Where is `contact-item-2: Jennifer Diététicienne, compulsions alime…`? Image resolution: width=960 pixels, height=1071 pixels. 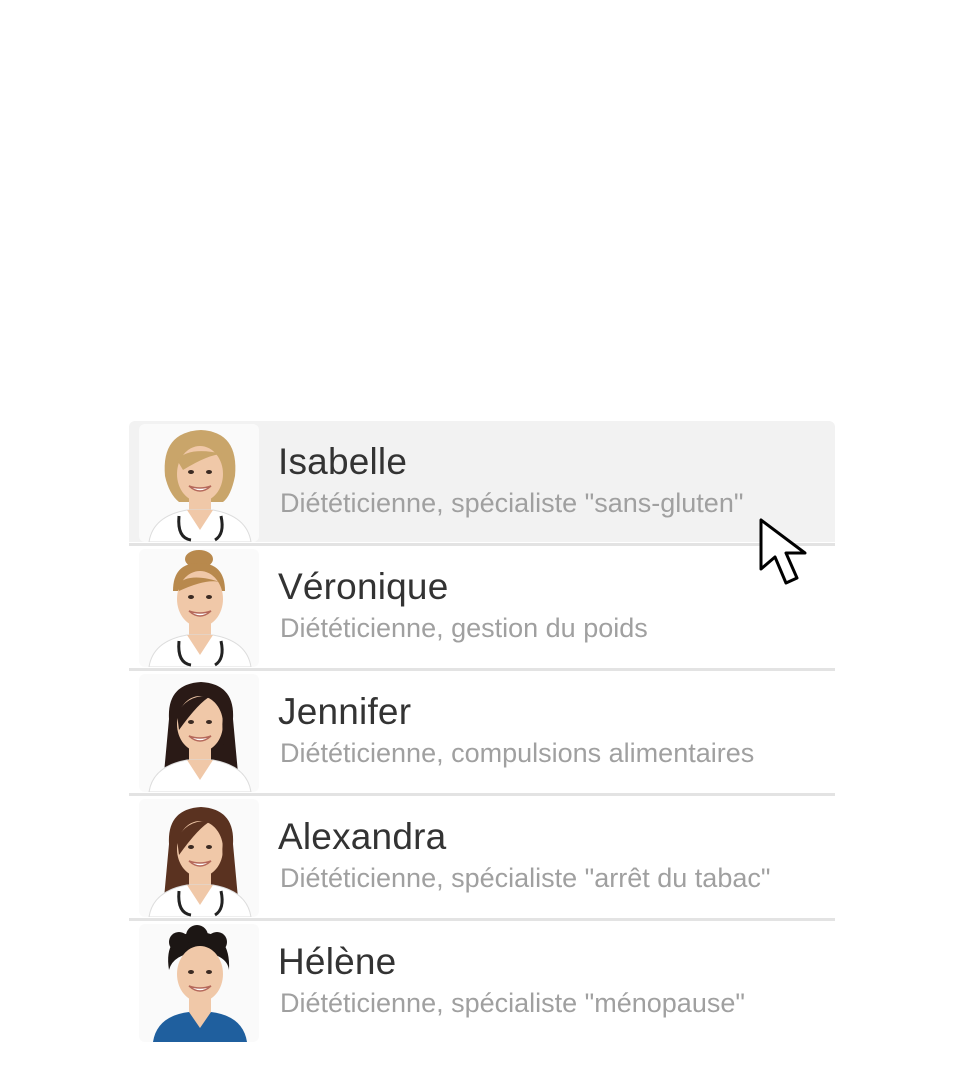 contact-item-2: Jennifer Diététicienne, compulsions alime… is located at coordinates (482, 731).